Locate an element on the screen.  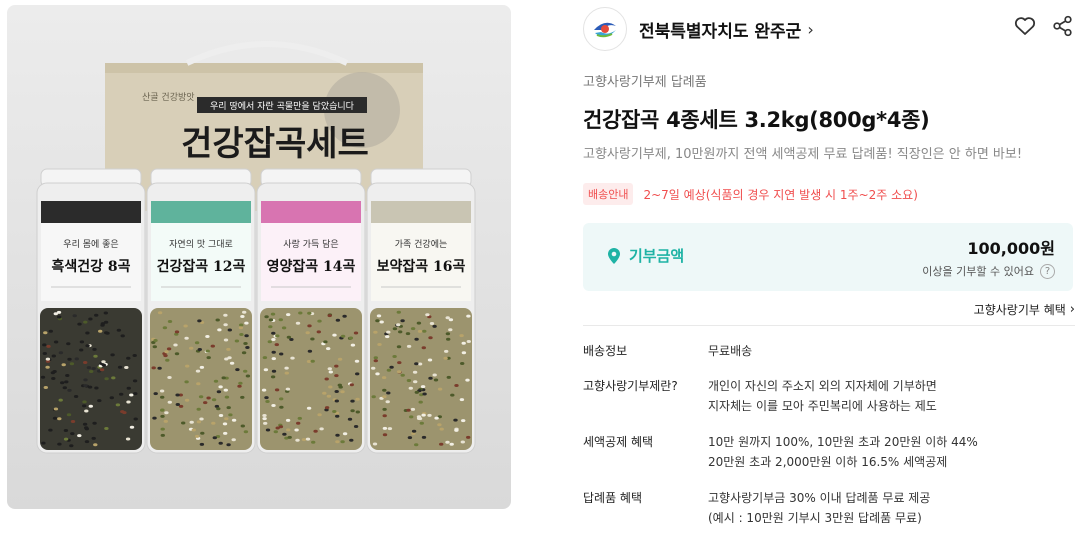
box-handle is located at coordinates (267, 53).